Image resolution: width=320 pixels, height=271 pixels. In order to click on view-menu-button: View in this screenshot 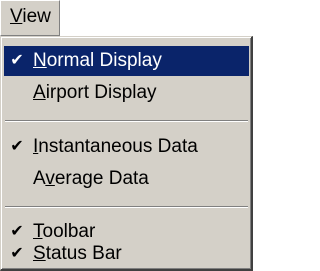, I will do `click(30, 18)`.